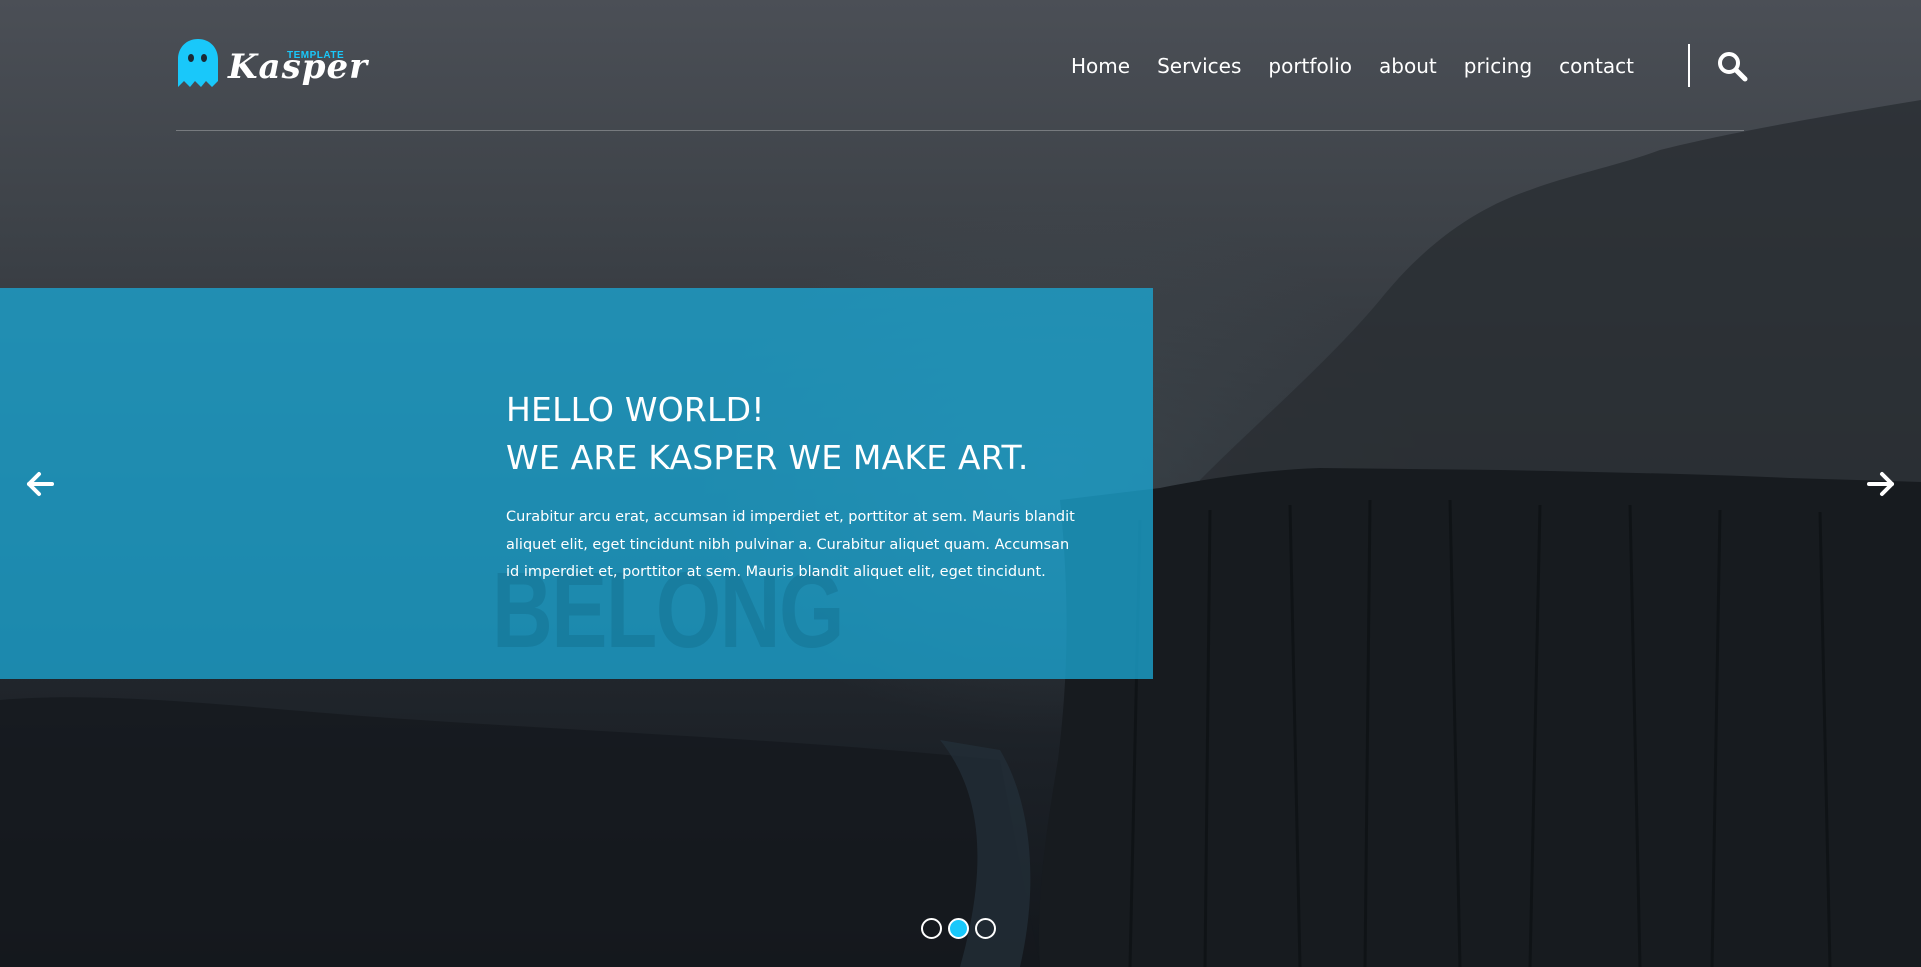  I want to click on nav-home: Home, so click(1100, 66).